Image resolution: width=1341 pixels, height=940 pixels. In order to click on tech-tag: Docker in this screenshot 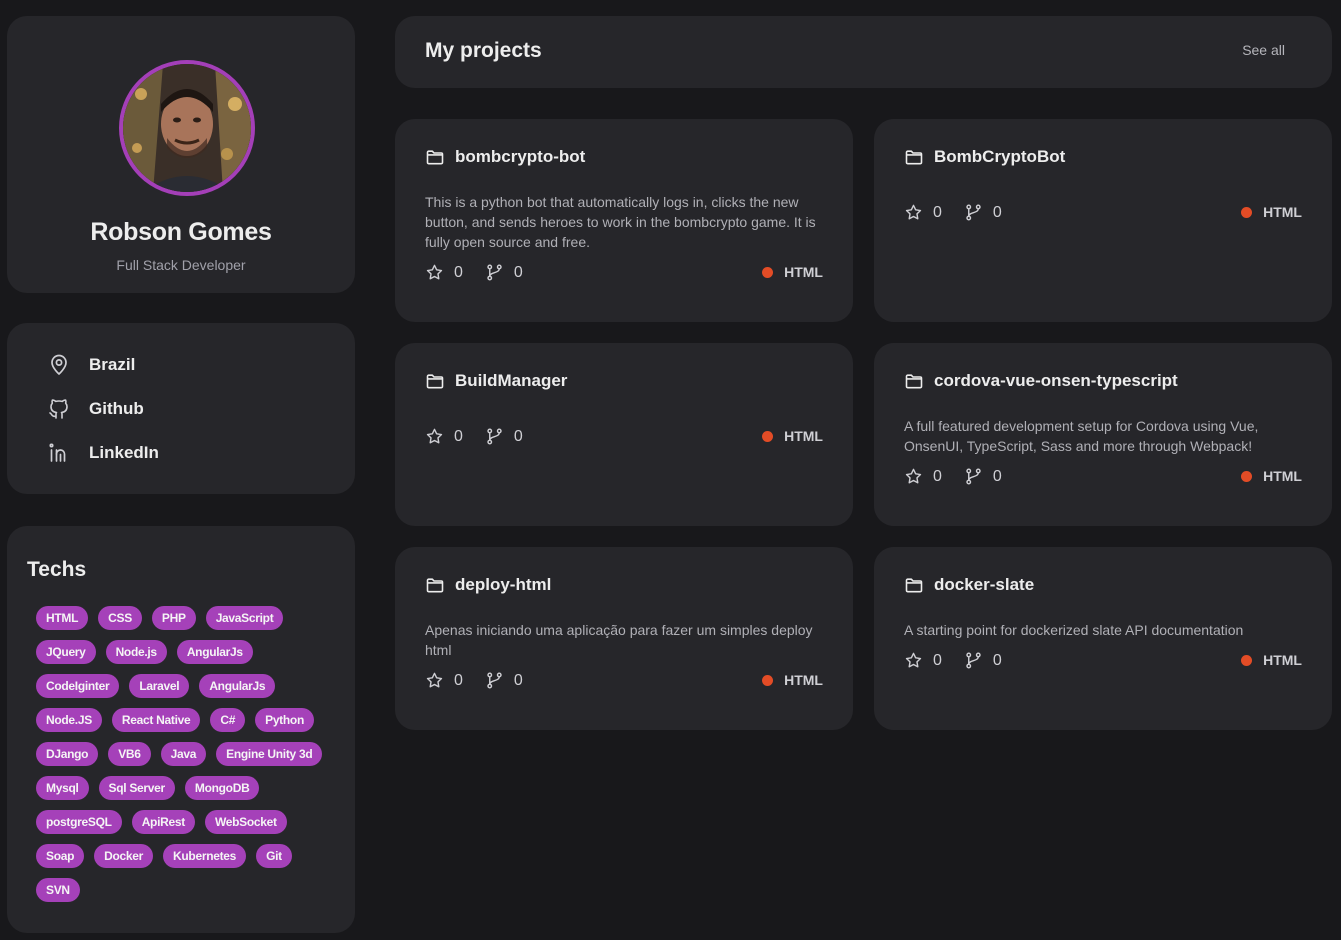, I will do `click(124, 856)`.